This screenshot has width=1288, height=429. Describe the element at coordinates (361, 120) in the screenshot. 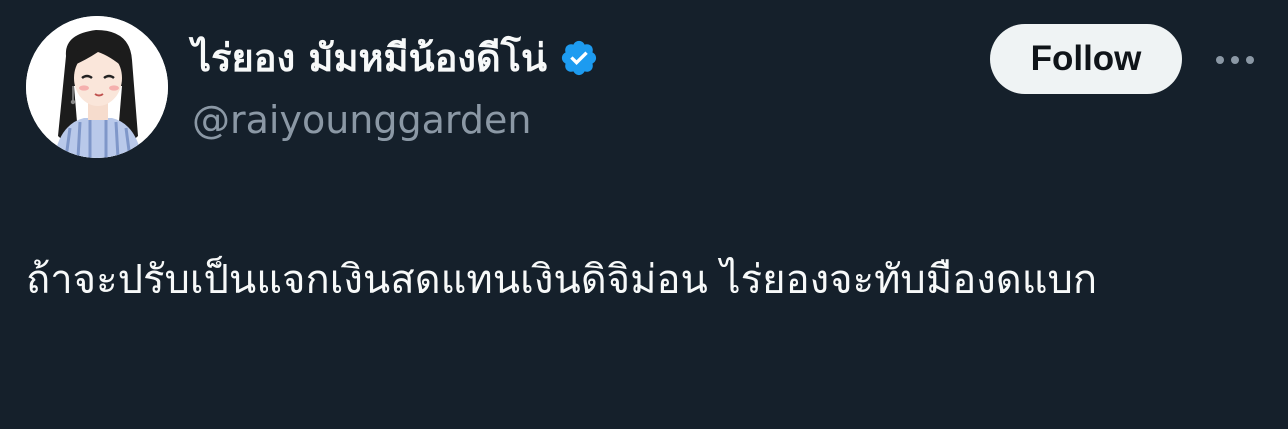

I see `author-handle: @raiyounggarden` at that location.